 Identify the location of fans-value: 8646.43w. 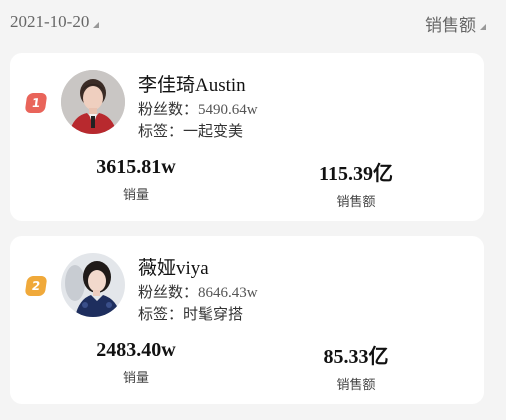
(228, 293).